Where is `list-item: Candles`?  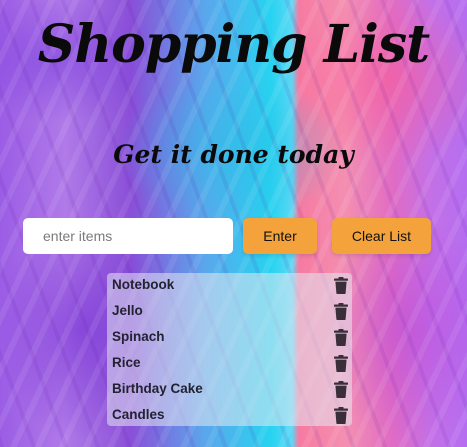 list-item: Candles is located at coordinates (229, 416).